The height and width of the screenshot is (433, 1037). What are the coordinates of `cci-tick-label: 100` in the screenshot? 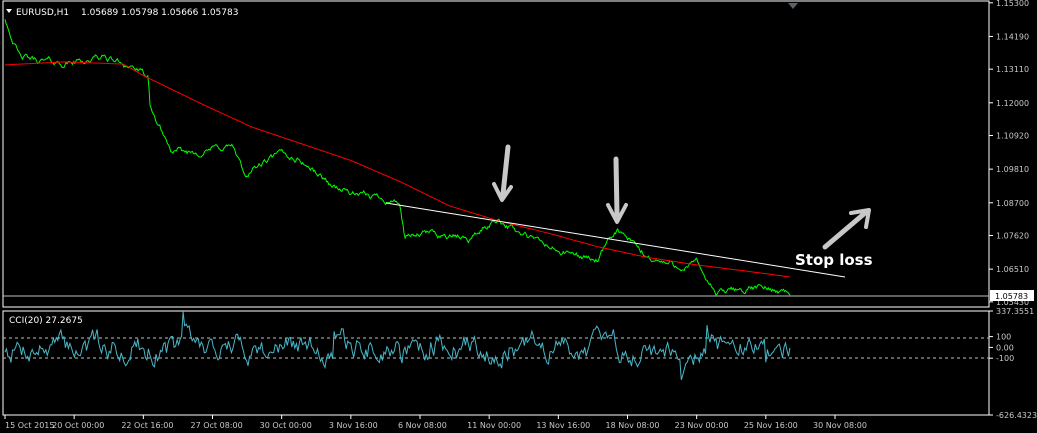 It's located at (1003, 337).